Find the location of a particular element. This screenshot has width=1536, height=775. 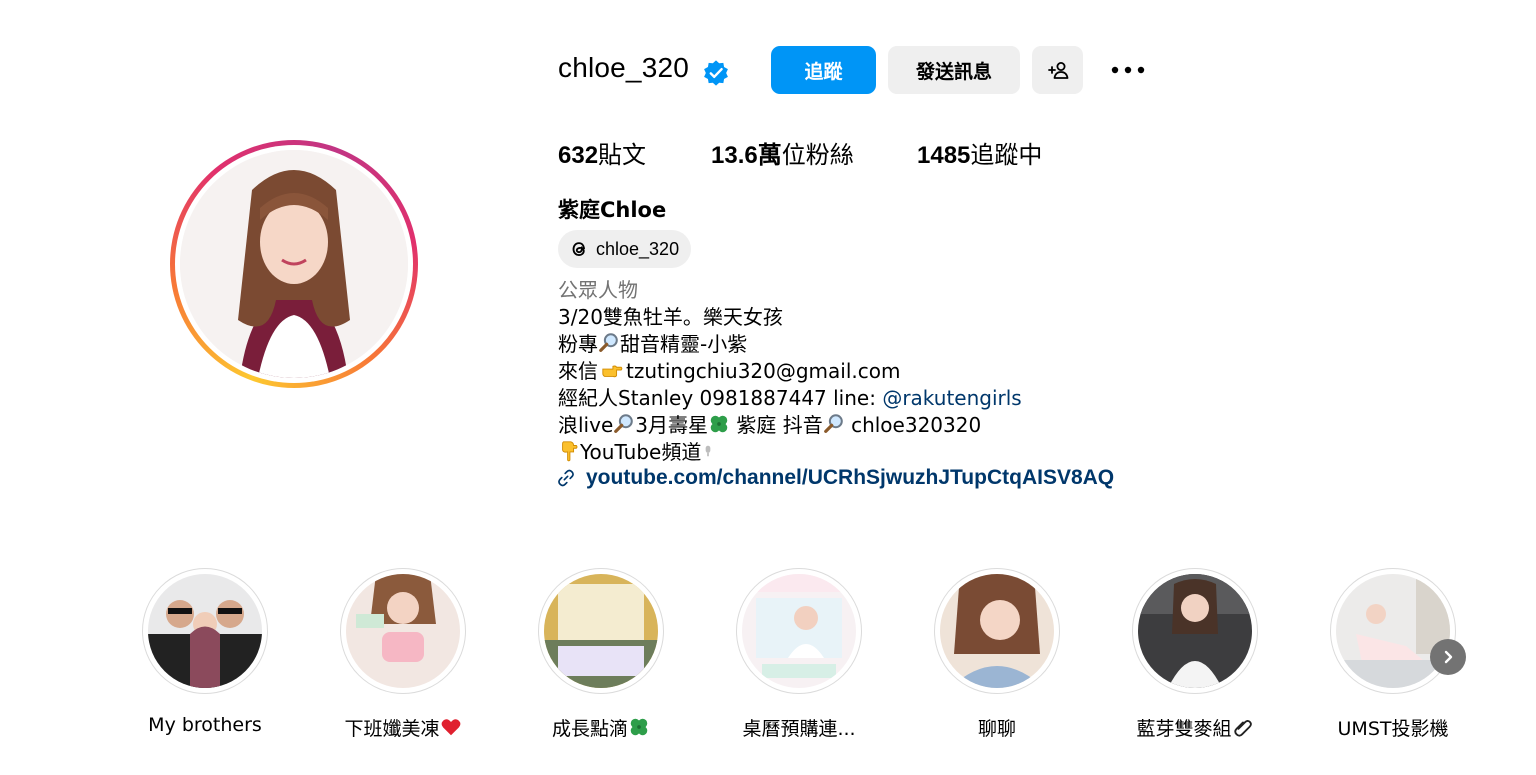

highlight-item: 藍芽雙麥組 is located at coordinates (1195, 654).